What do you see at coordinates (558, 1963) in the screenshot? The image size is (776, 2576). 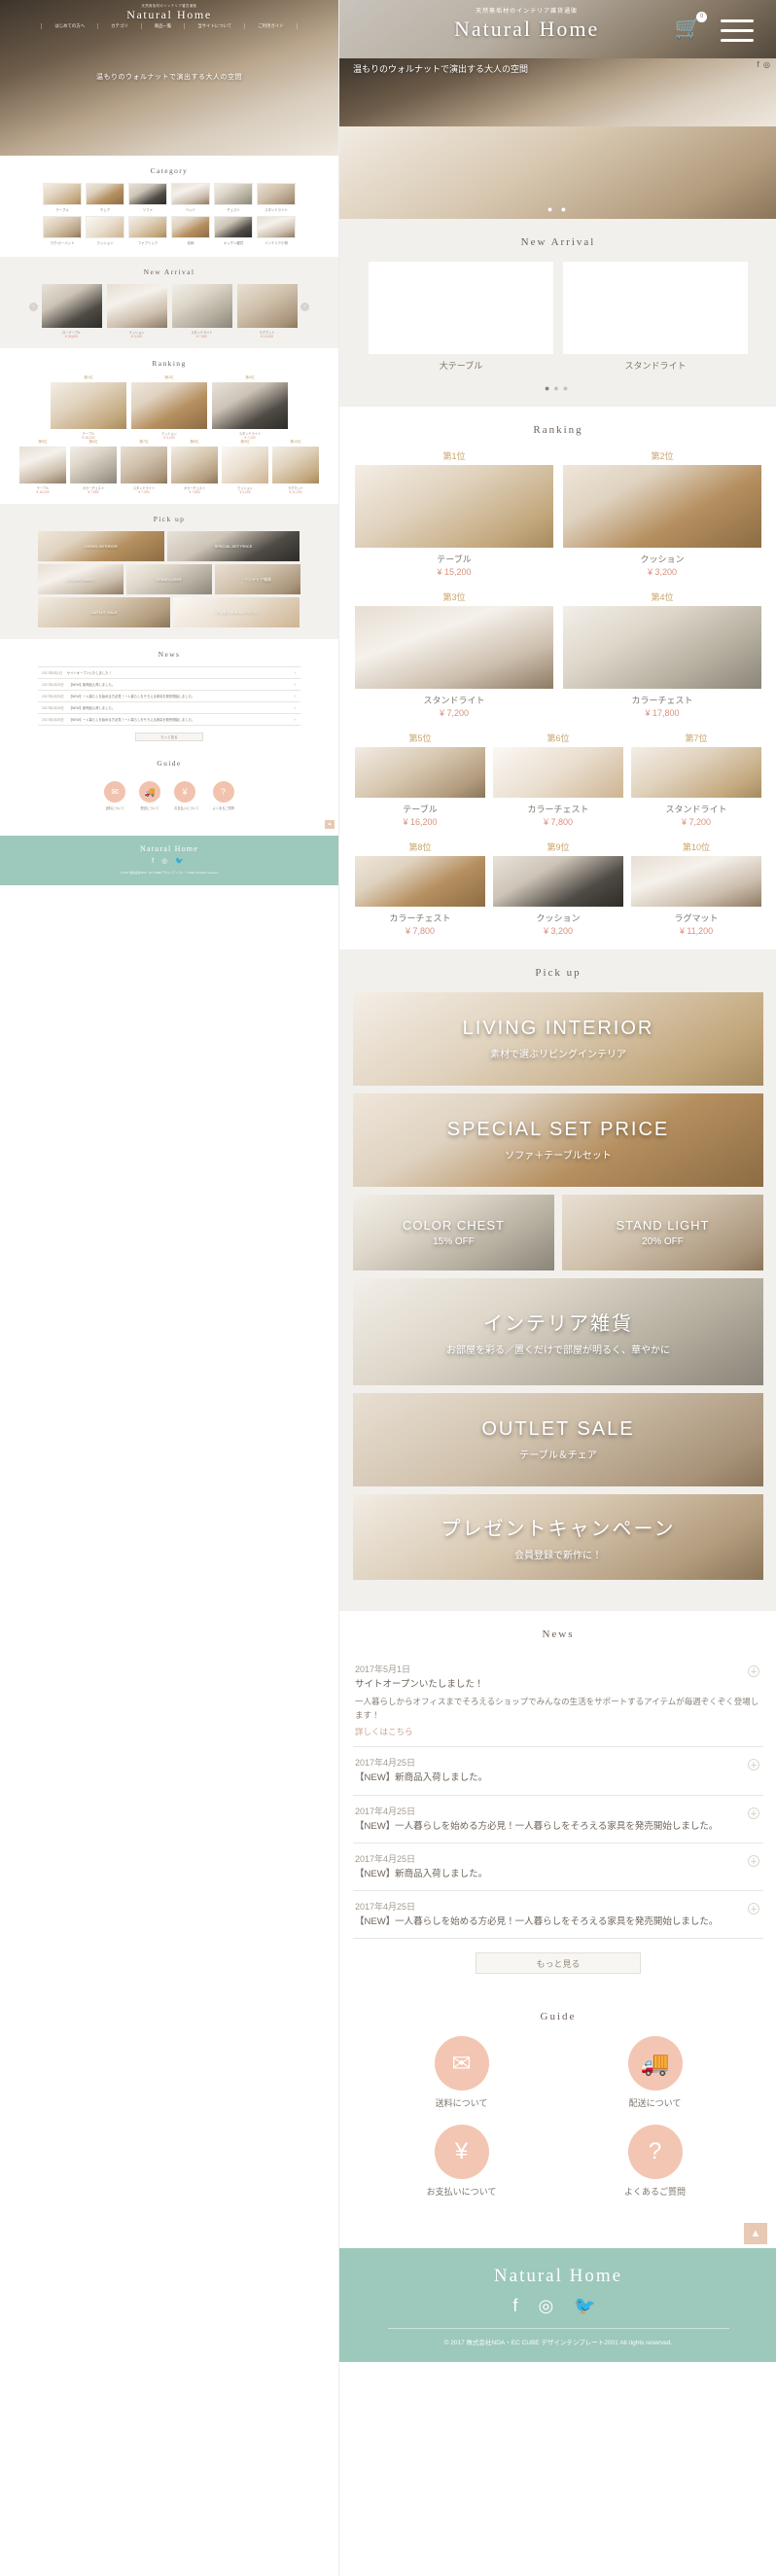 I see `mobile-news-more-button: もっと見る` at bounding box center [558, 1963].